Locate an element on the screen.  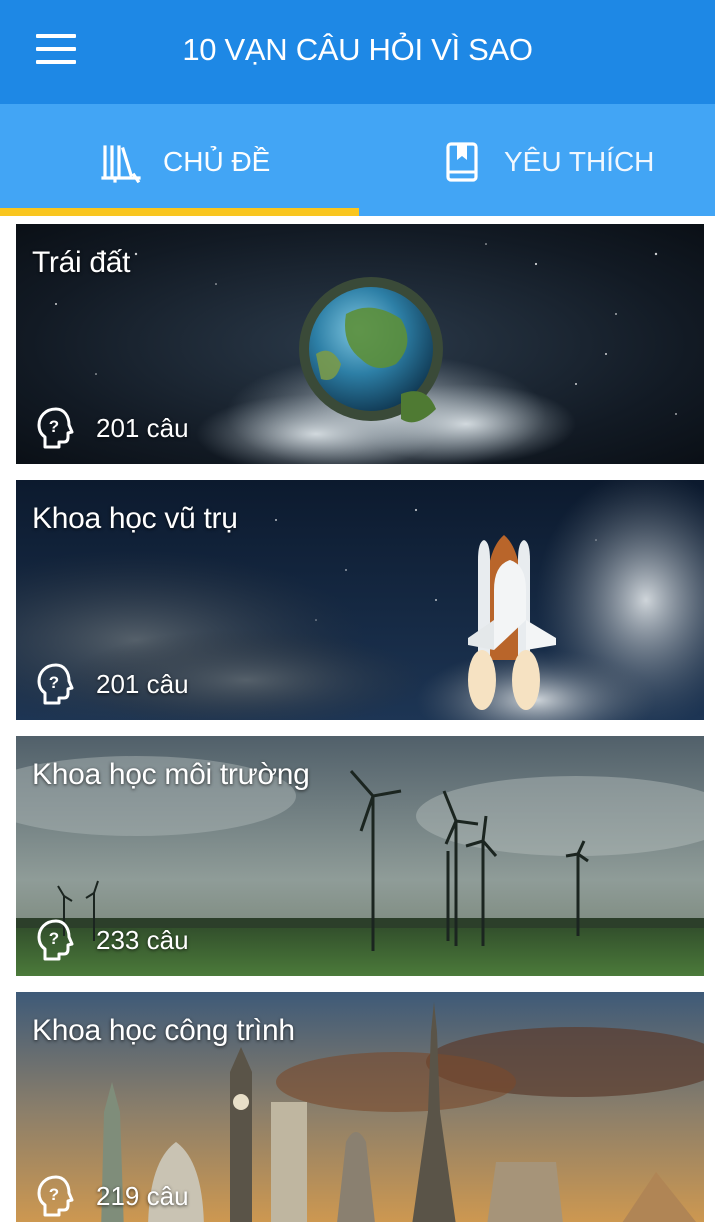
topic-title: Khoa học công trình is located at coordinates (163, 1030).